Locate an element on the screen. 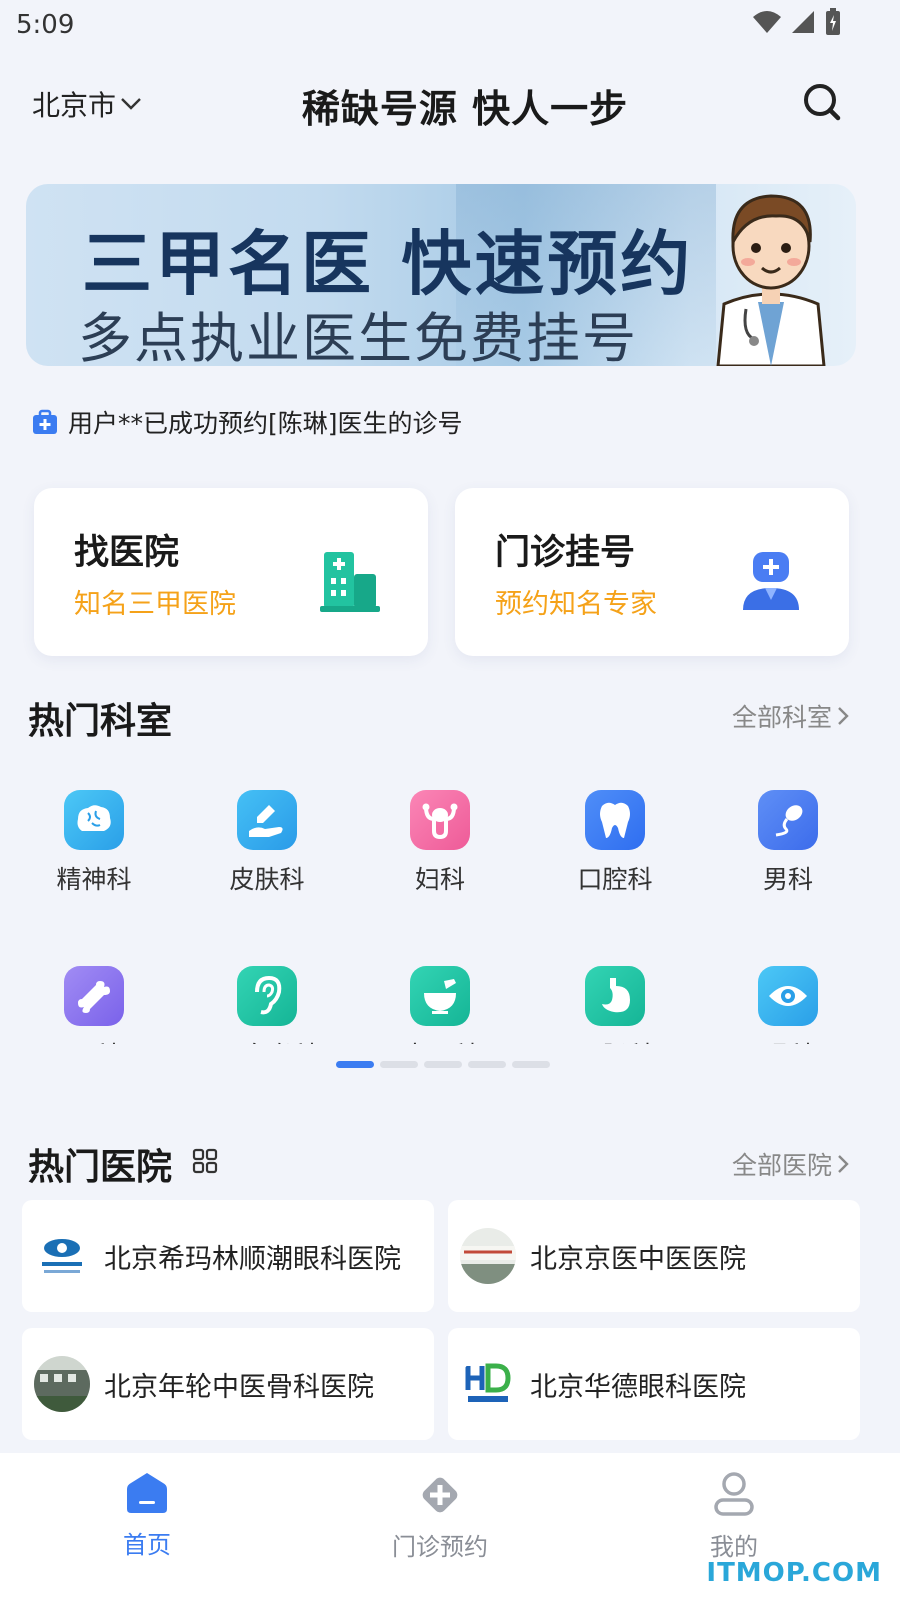 The width and height of the screenshot is (900, 1600). hospital-name: 北京京医中医医院 is located at coordinates (638, 1259).